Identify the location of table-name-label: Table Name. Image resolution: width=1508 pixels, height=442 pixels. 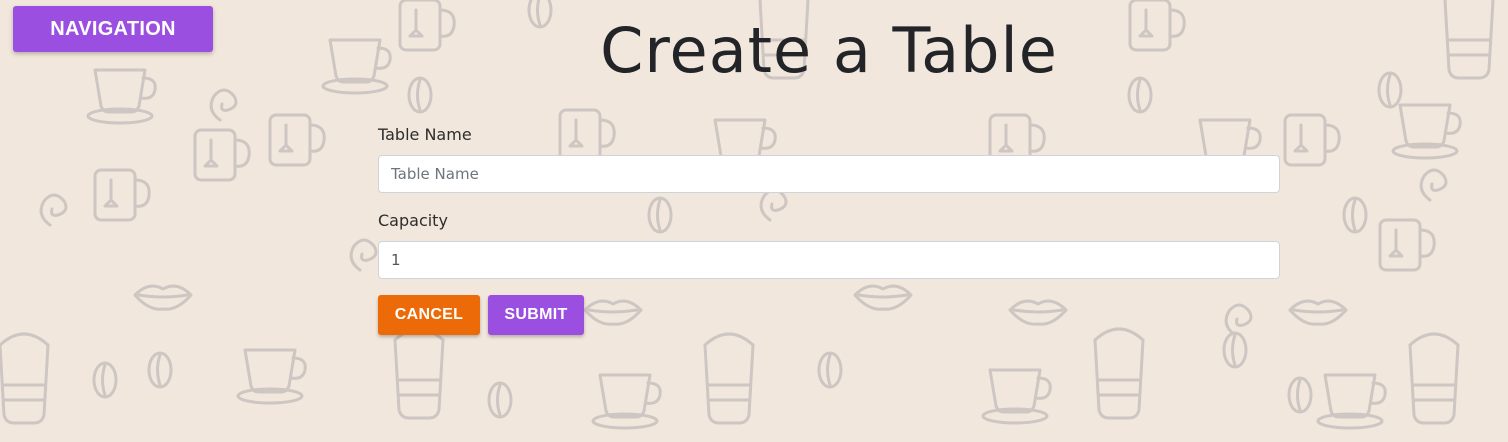
(425, 134).